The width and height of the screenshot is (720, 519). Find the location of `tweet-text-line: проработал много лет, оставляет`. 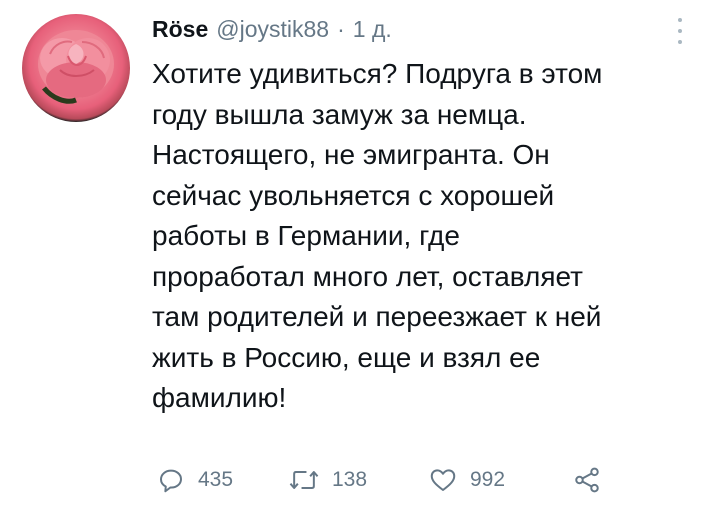

tweet-text-line: проработал много лет, оставляет is located at coordinates (367, 276).